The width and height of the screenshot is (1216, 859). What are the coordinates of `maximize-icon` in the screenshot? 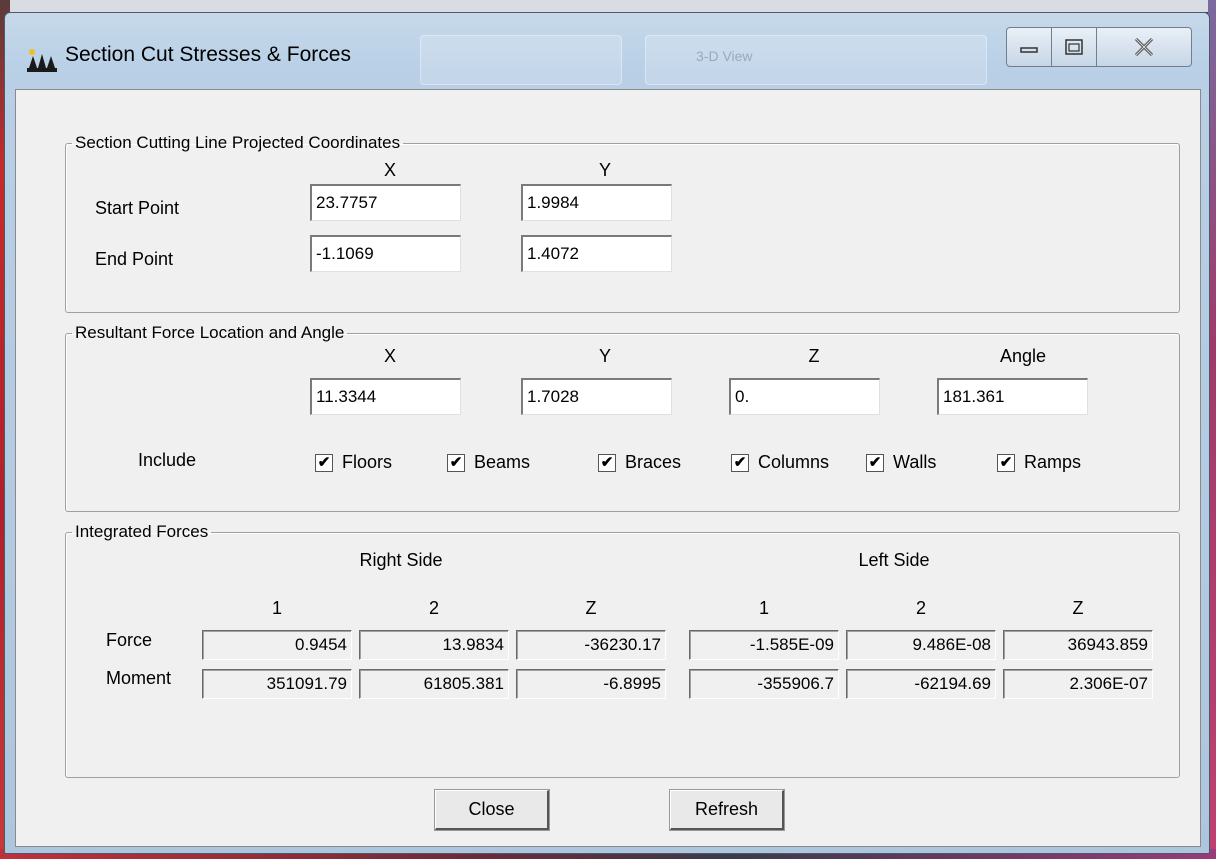 It's located at (1074, 47).